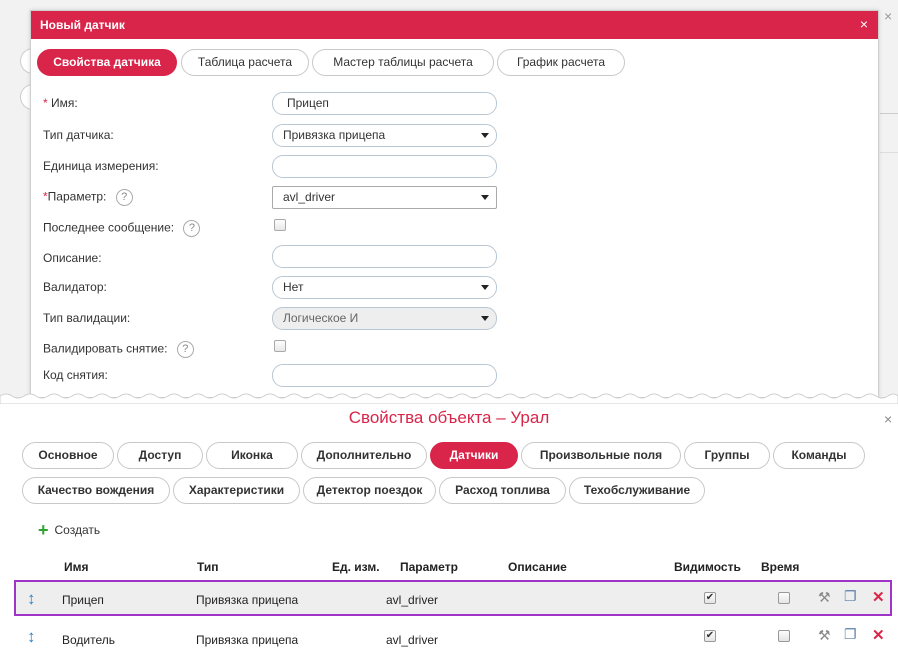 The image size is (898, 657). I want to click on sensor-type-select: Привязка прицепа, so click(384, 135).